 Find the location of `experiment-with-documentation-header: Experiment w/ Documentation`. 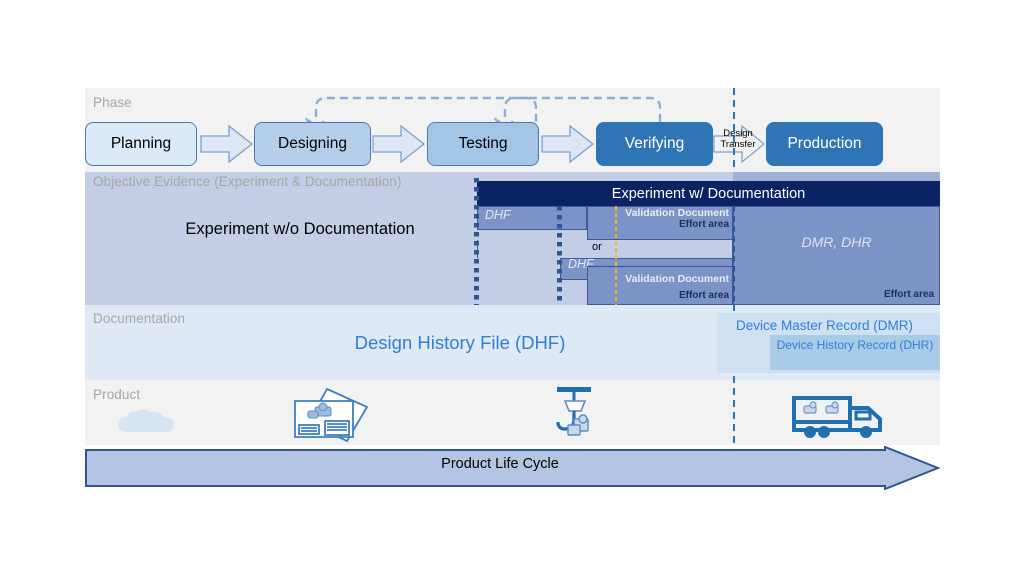

experiment-with-documentation-header: Experiment w/ Documentation is located at coordinates (708, 193).